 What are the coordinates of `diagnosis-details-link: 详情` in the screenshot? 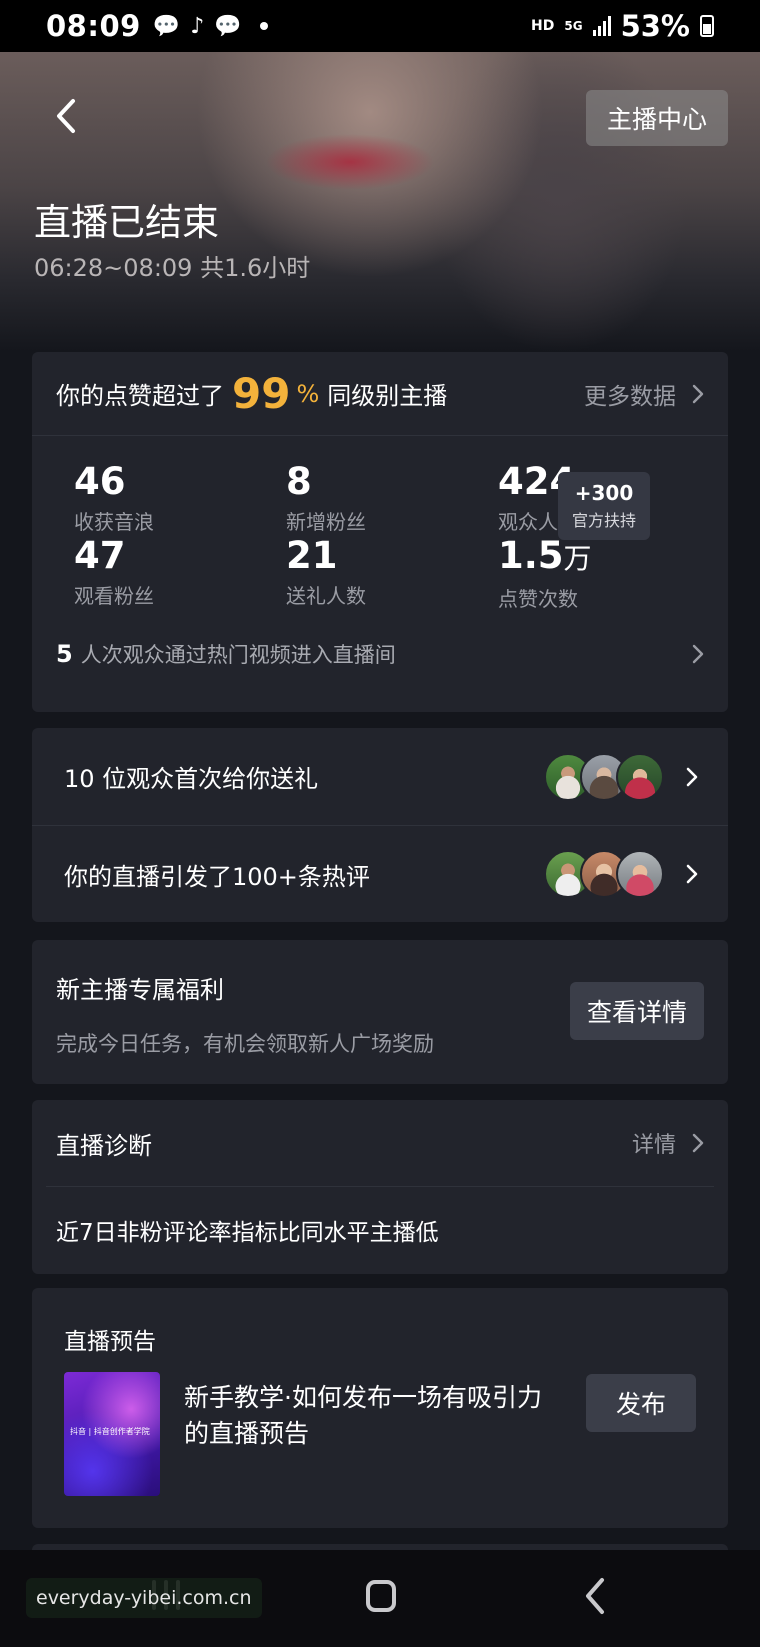 It's located at (668, 1143).